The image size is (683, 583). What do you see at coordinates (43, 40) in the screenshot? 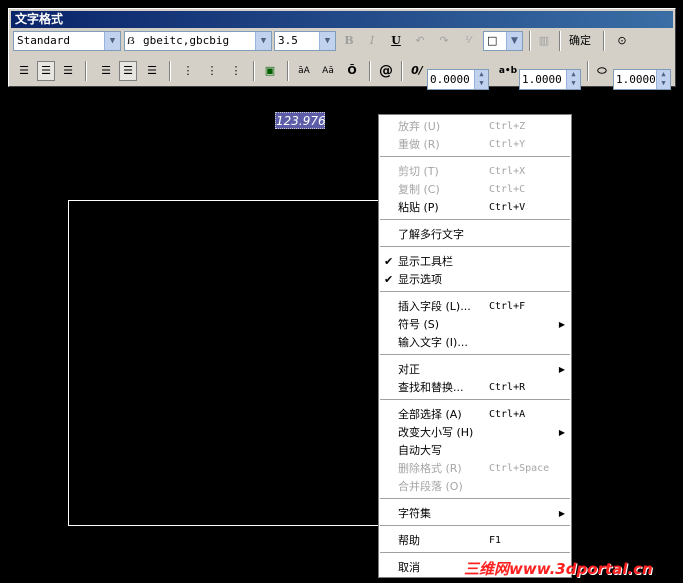
I see `style-value: Standard` at bounding box center [43, 40].